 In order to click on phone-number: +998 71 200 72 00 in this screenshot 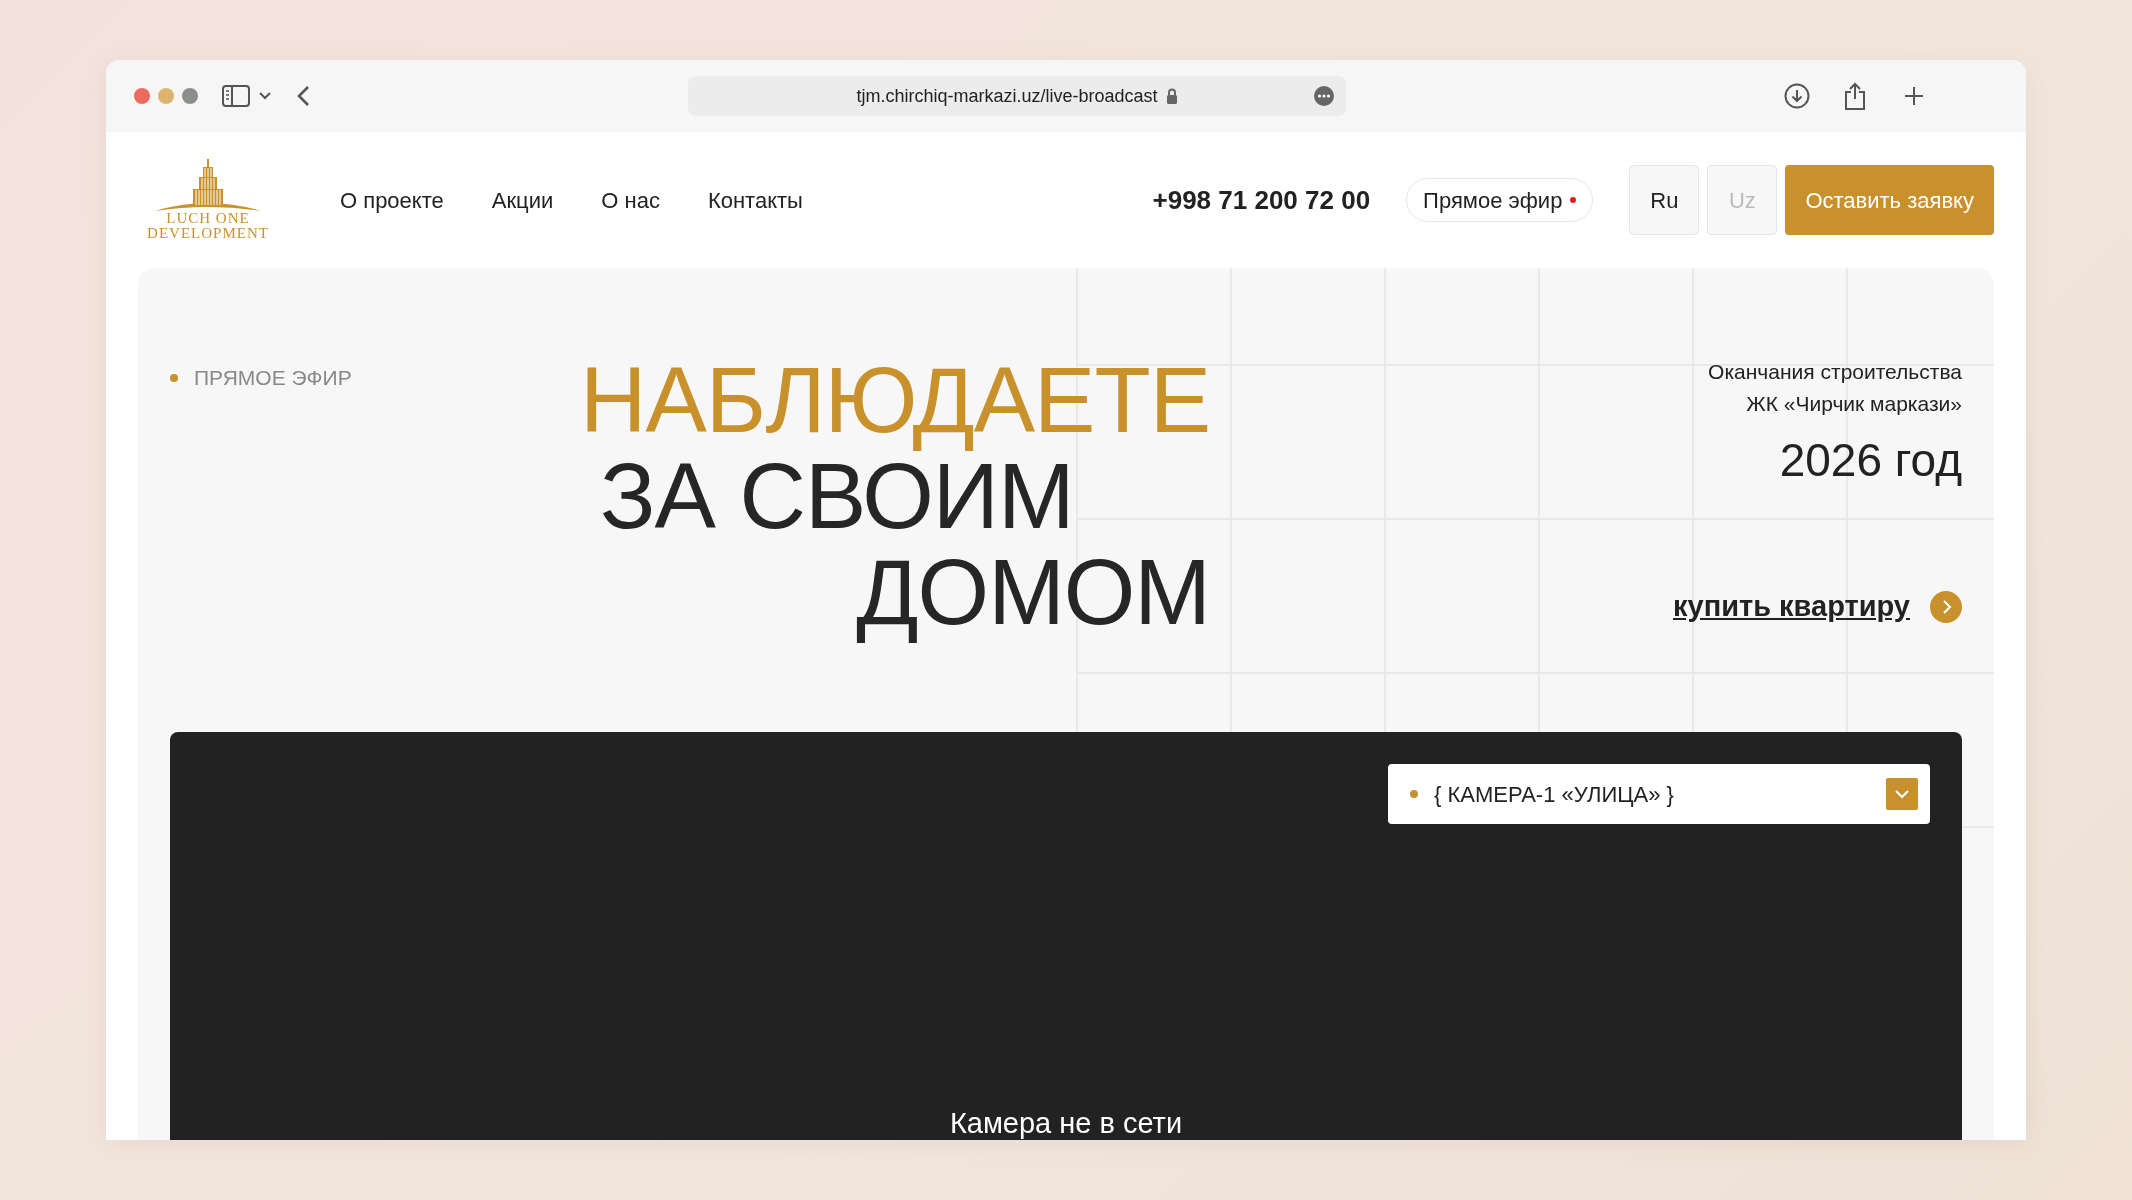, I will do `click(1261, 200)`.